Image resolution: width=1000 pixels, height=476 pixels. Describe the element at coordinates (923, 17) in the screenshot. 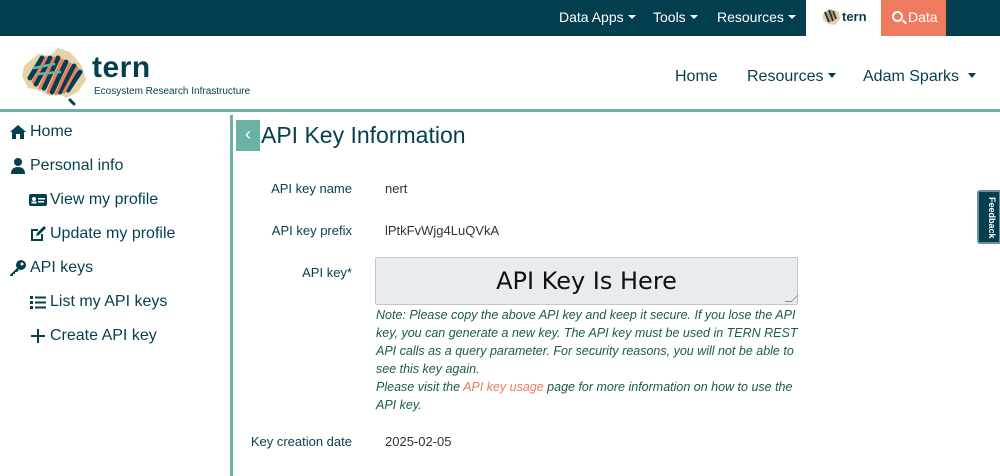

I see `data-button-label: Data` at that location.